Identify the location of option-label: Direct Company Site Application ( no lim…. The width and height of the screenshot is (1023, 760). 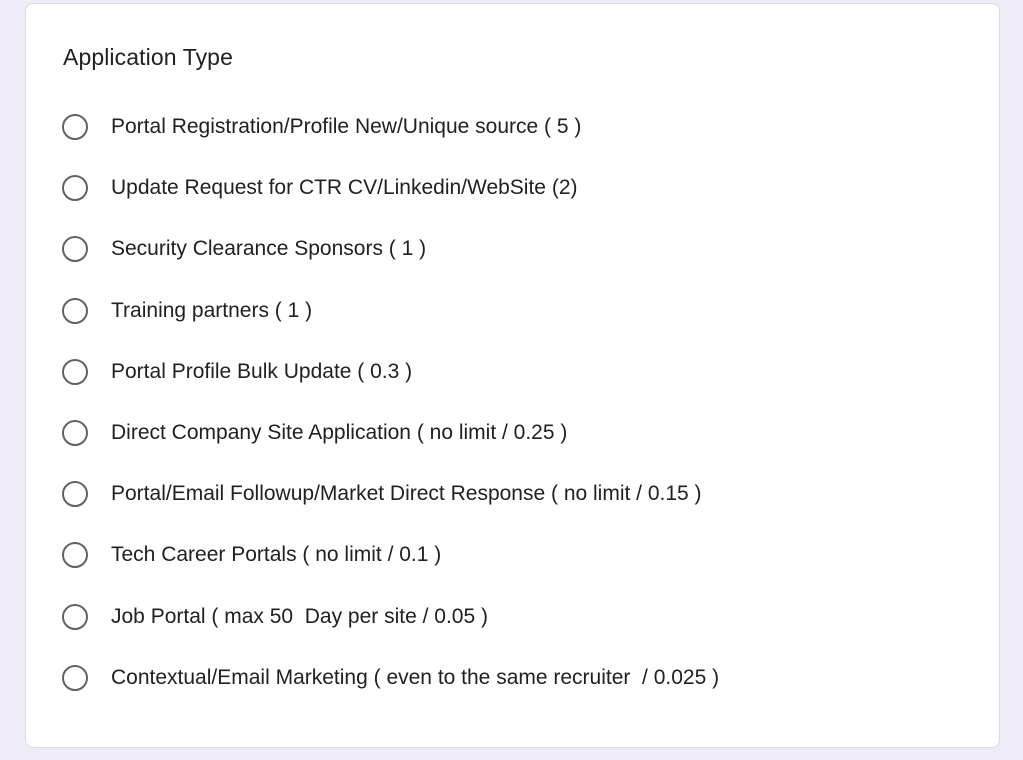
(339, 433).